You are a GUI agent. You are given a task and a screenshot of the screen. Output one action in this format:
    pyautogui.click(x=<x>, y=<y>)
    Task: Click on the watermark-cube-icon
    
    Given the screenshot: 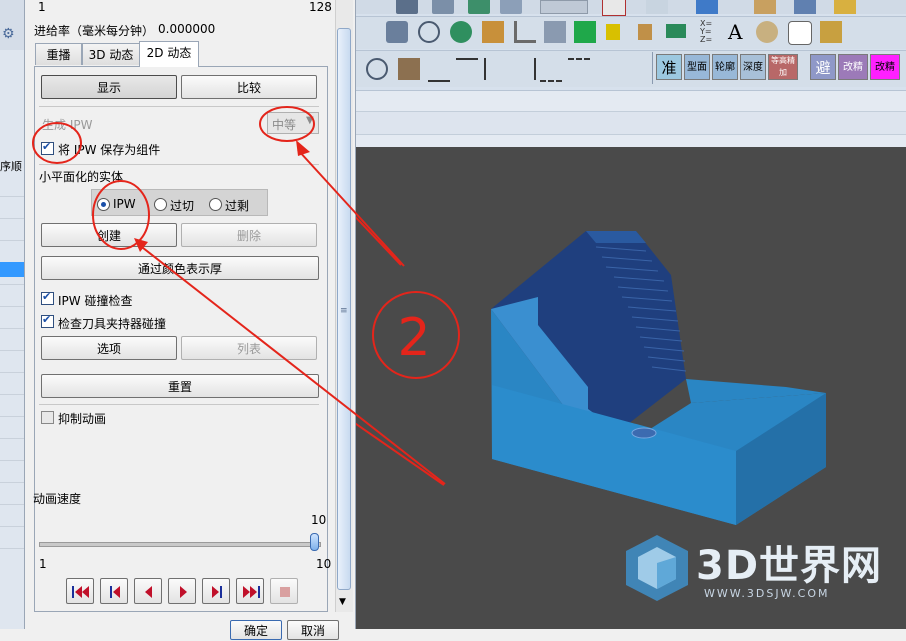 What is the action you would take?
    pyautogui.click(x=657, y=568)
    